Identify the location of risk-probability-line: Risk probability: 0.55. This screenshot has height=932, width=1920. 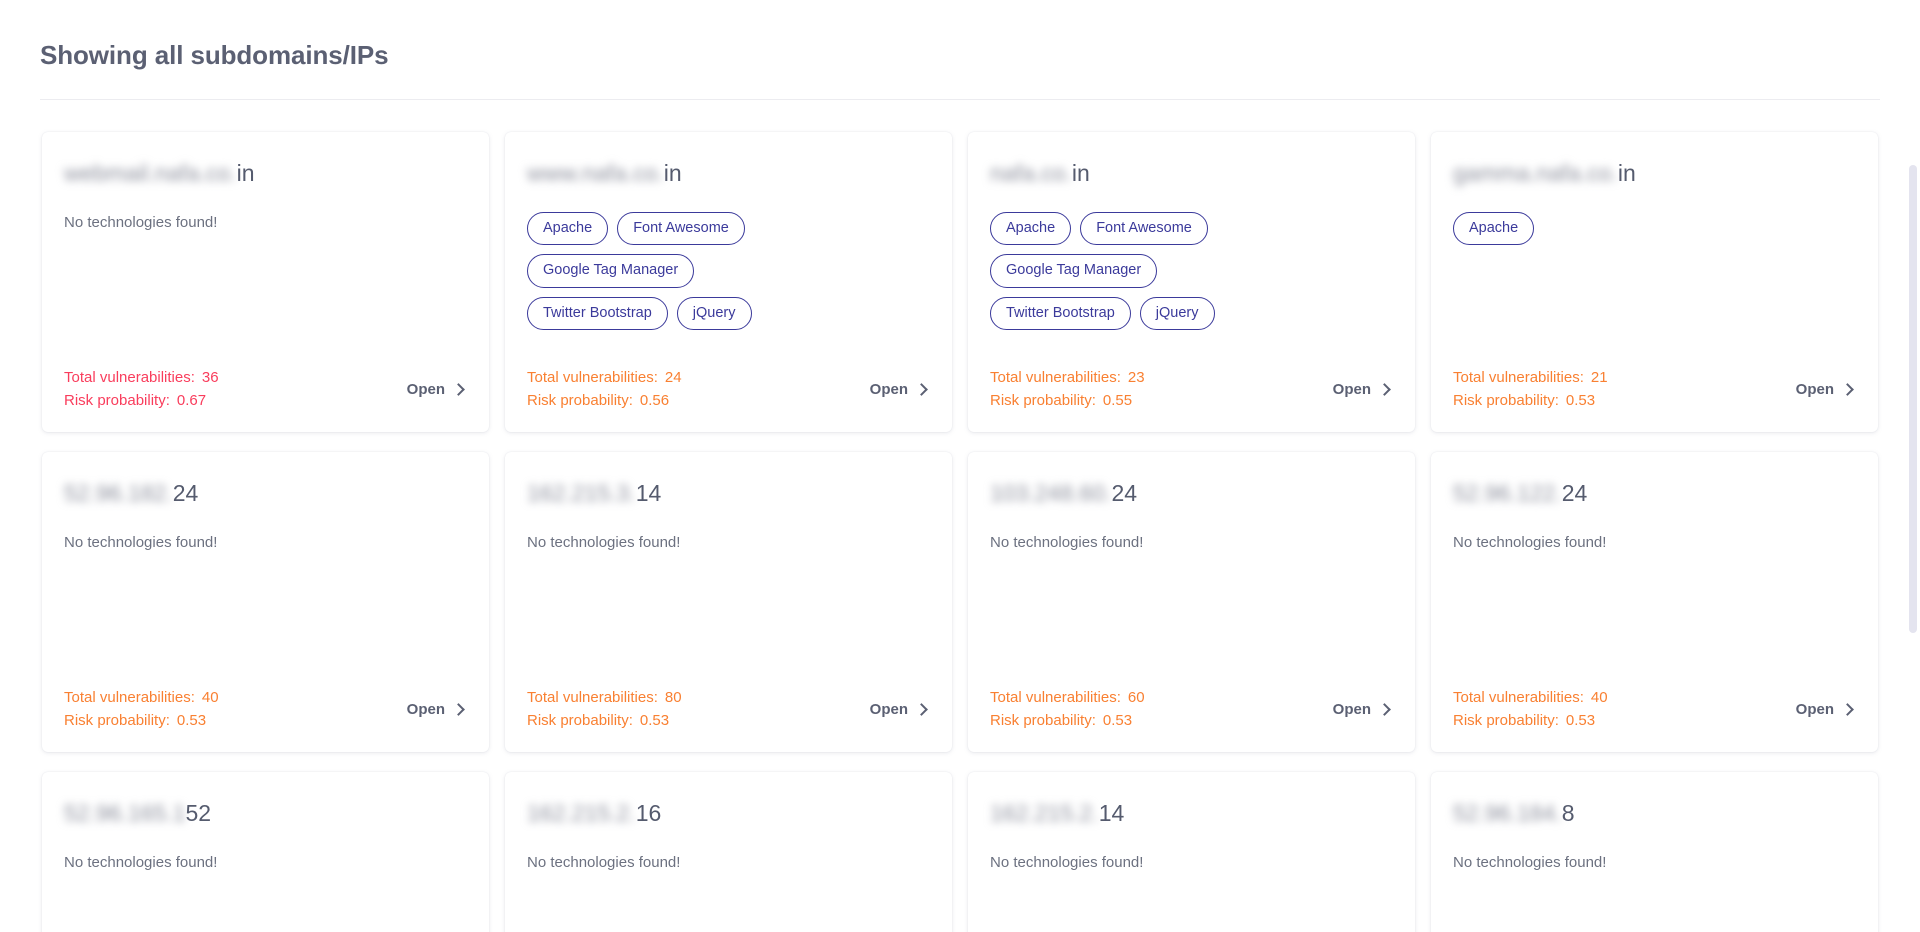
(1067, 401).